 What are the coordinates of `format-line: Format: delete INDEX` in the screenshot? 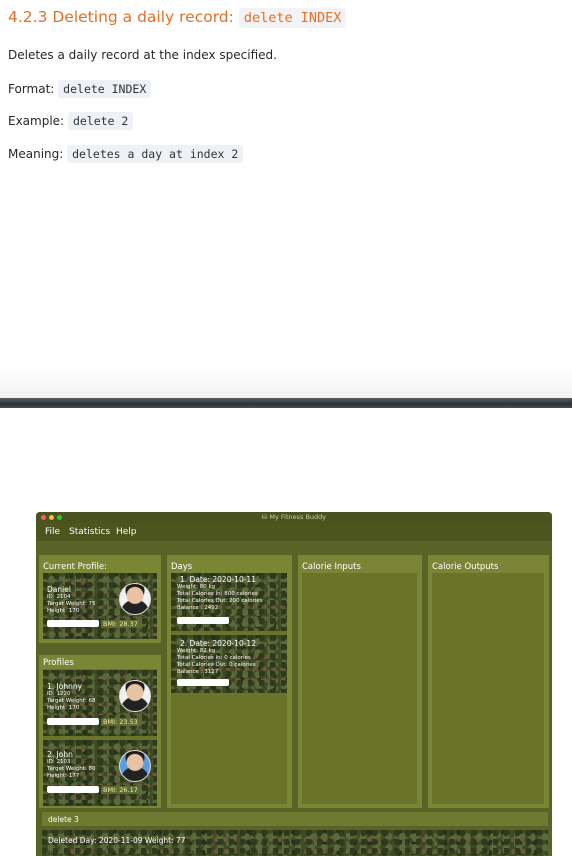 It's located at (80, 89).